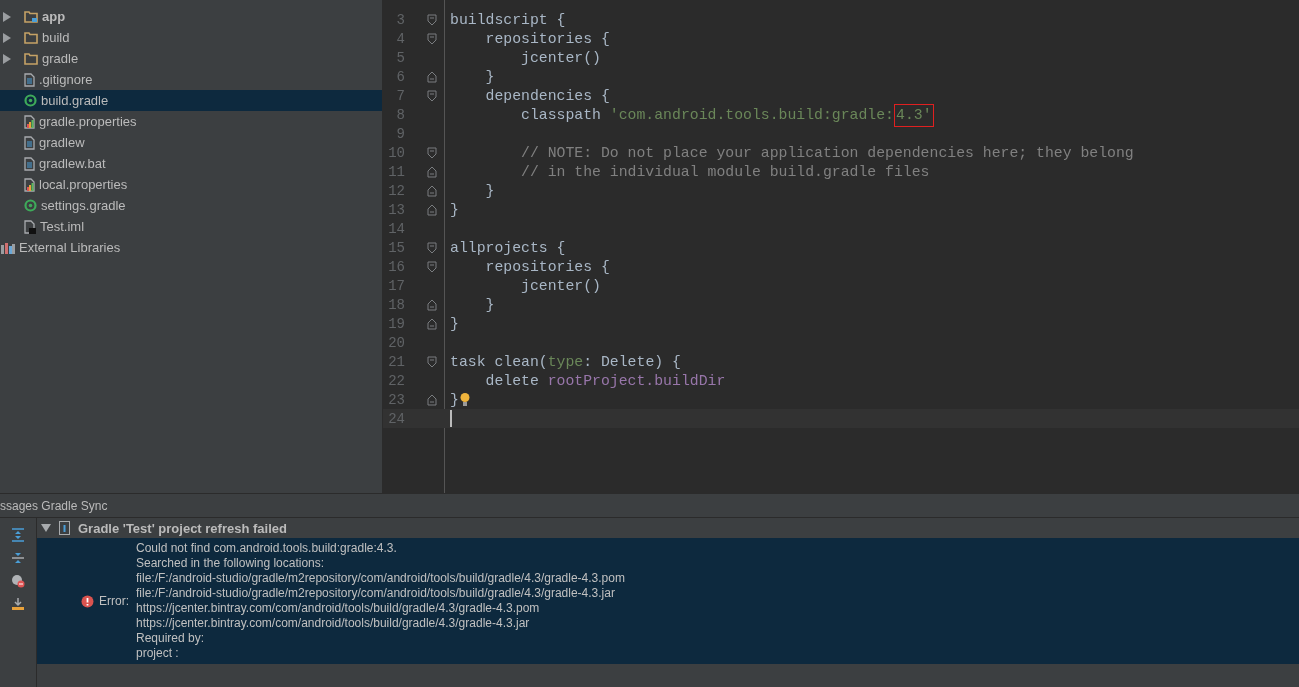  What do you see at coordinates (508, 247) in the screenshot?
I see `code-line: allprojects {` at bounding box center [508, 247].